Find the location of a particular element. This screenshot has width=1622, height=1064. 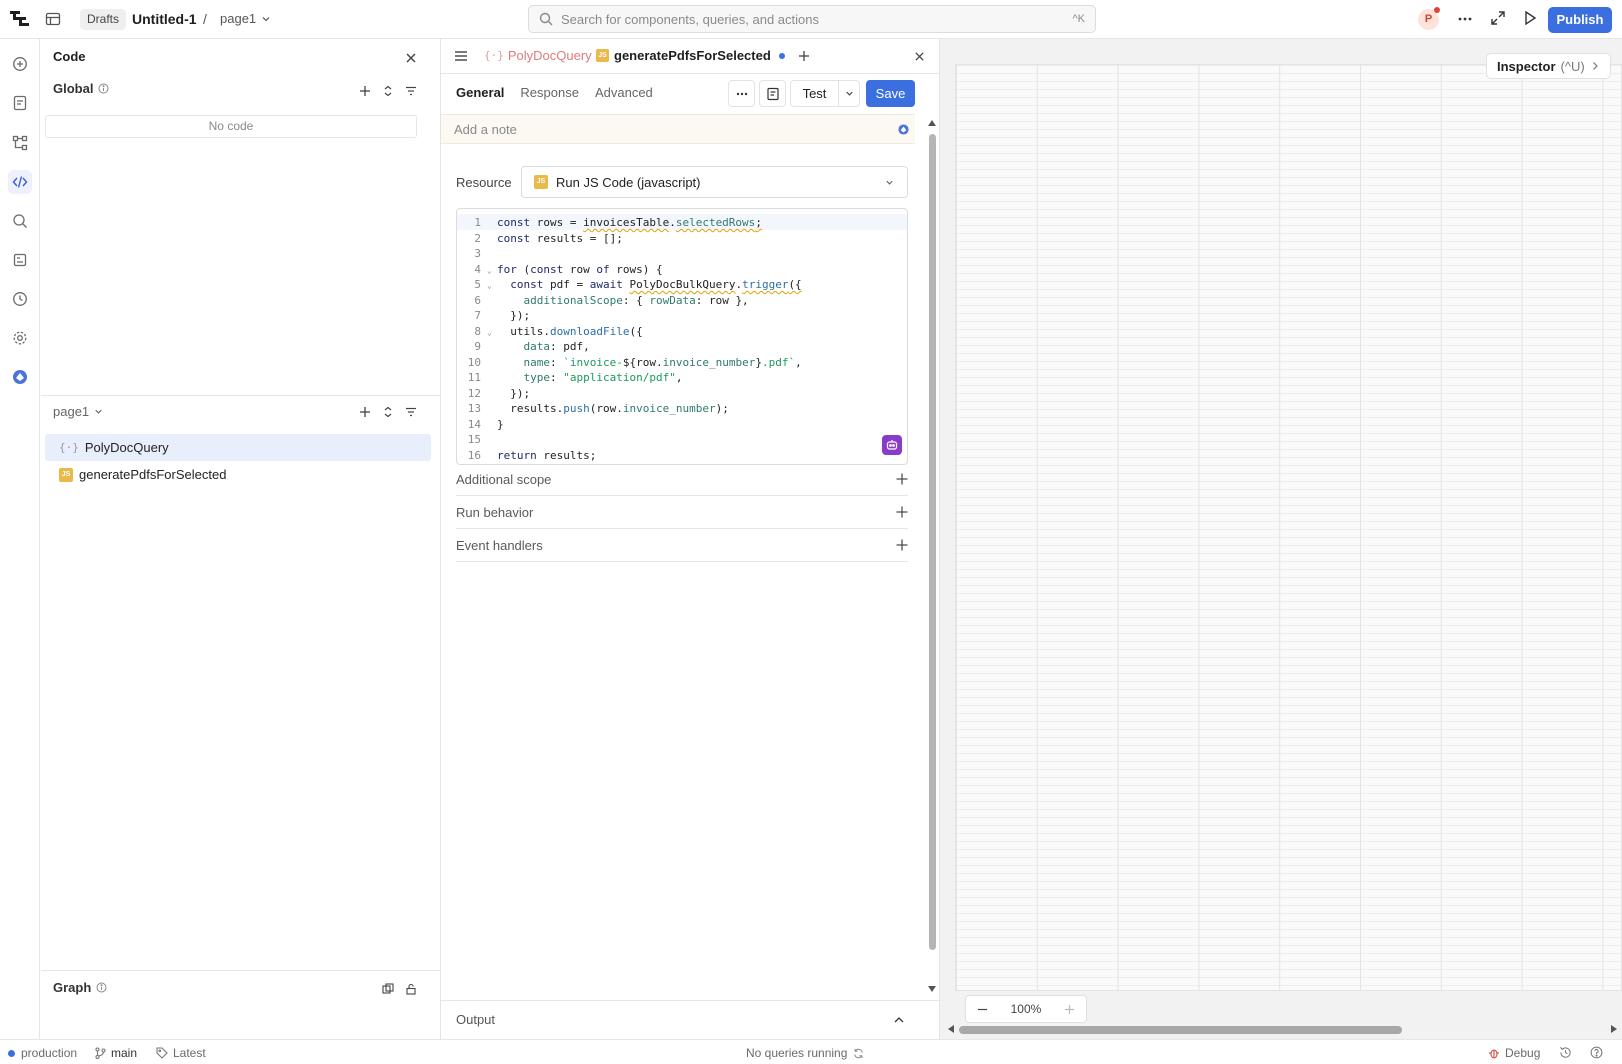

more-actions-button is located at coordinates (741, 93).